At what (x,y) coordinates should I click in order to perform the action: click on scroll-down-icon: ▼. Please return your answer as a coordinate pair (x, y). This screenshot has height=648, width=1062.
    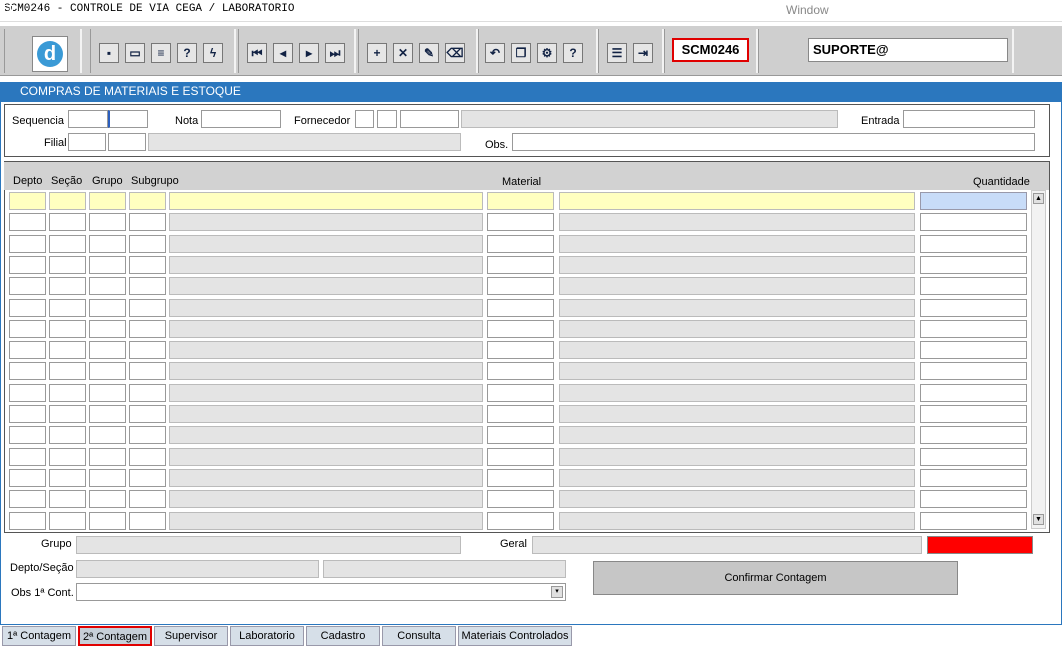
    Looking at the image, I should click on (1038, 519).